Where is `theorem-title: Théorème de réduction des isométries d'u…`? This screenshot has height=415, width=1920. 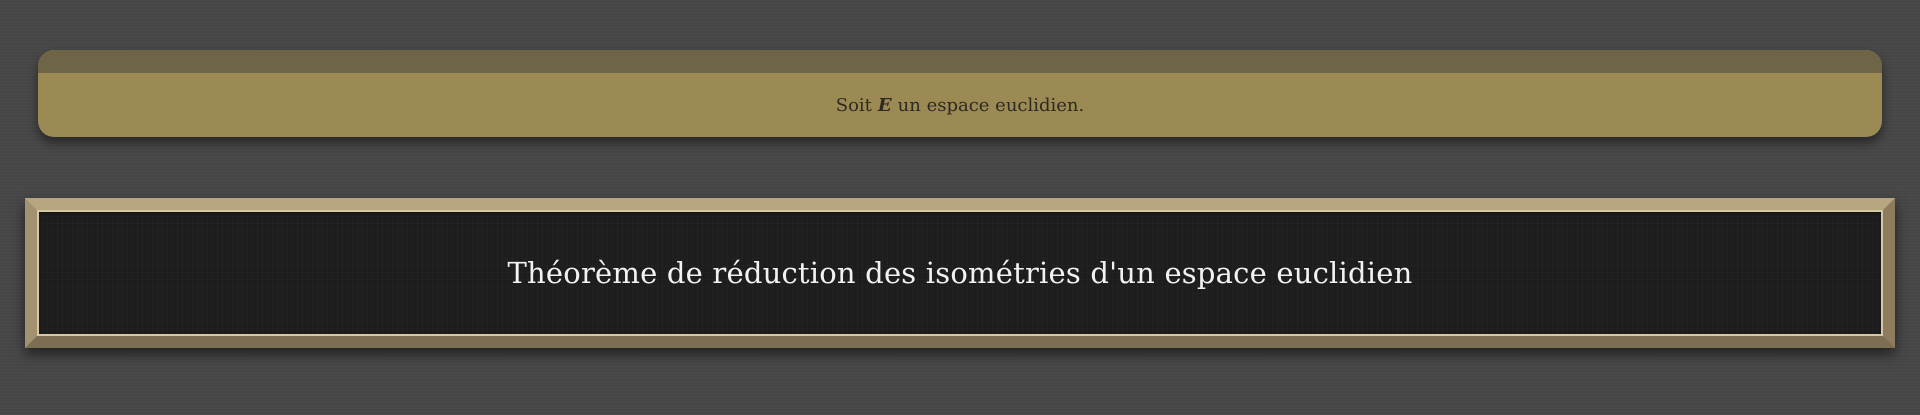 theorem-title: Théorème de réduction des isométries d'u… is located at coordinates (960, 273).